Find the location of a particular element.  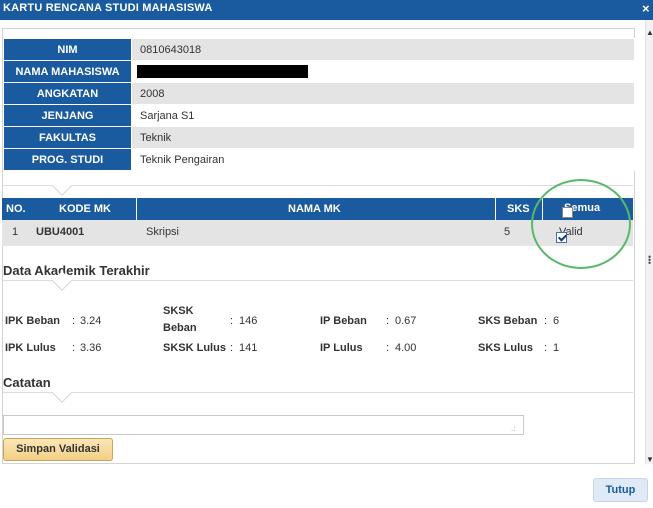

valid-toggle: Valid is located at coordinates (569, 234).